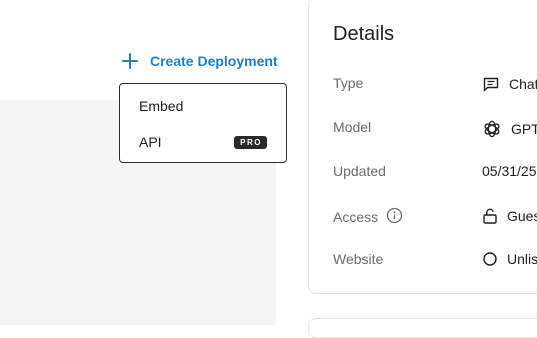 The width and height of the screenshot is (537, 338). Describe the element at coordinates (490, 259) in the screenshot. I see `circle-icon` at that location.